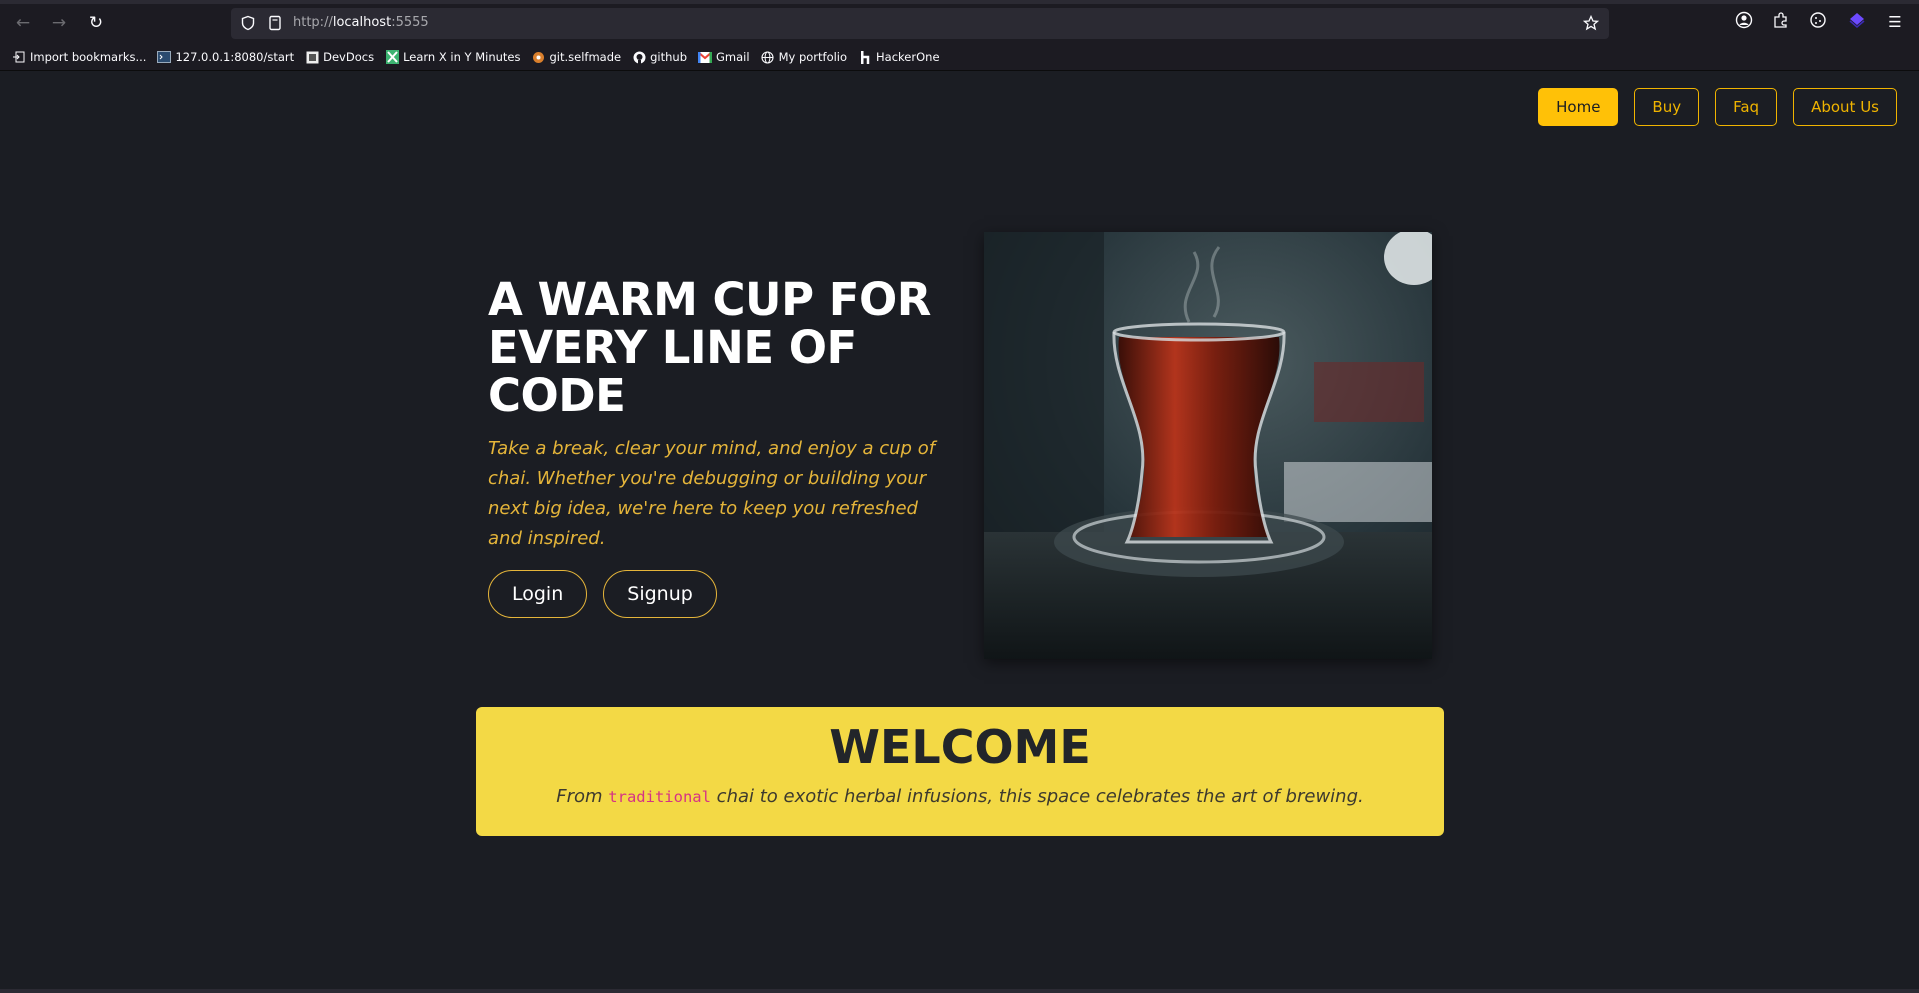 This screenshot has width=1919, height=993. I want to click on cookie-icon, so click(1818, 22).